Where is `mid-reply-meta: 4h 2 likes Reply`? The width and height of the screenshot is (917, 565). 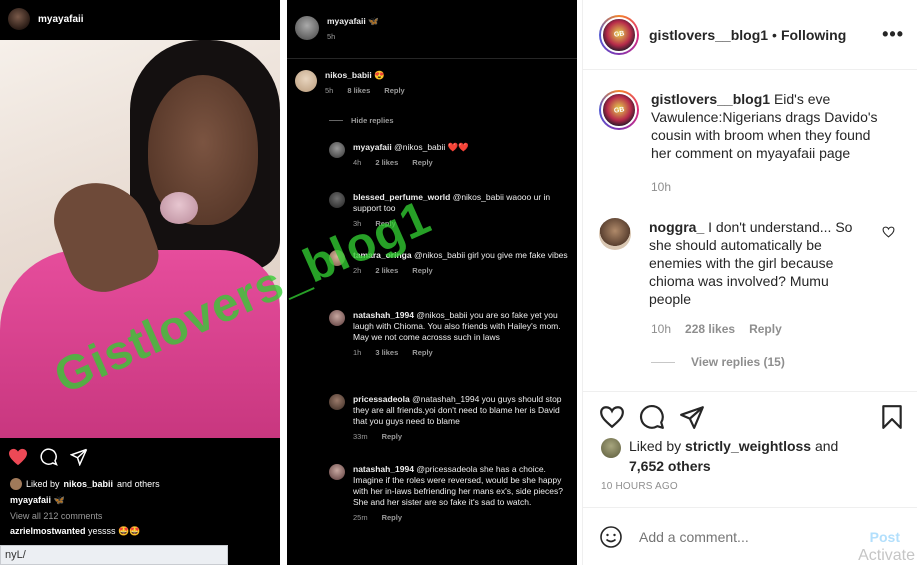 mid-reply-meta: 4h 2 likes Reply is located at coordinates (411, 162).